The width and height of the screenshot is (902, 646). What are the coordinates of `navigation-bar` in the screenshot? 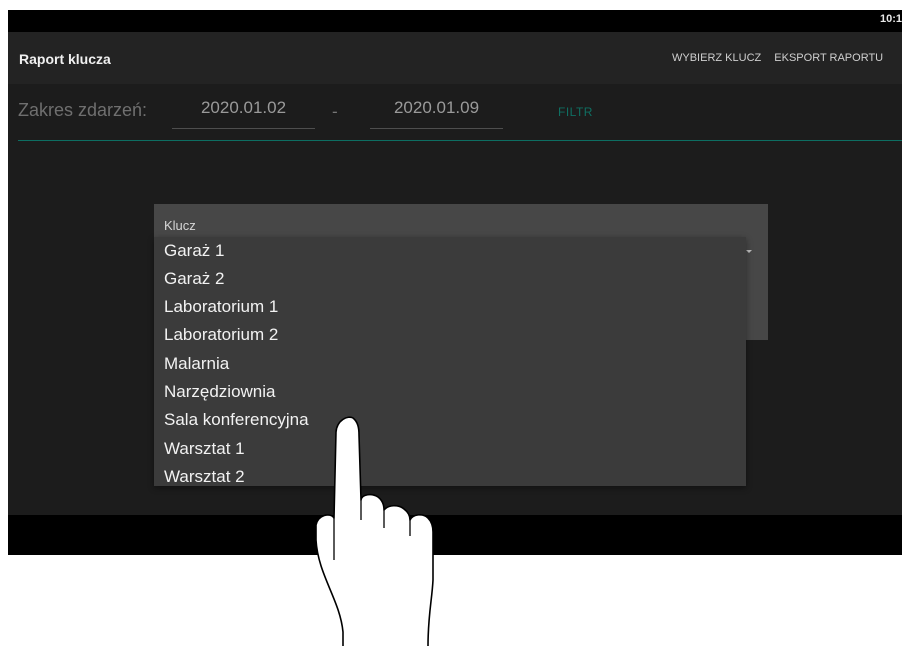 It's located at (455, 535).